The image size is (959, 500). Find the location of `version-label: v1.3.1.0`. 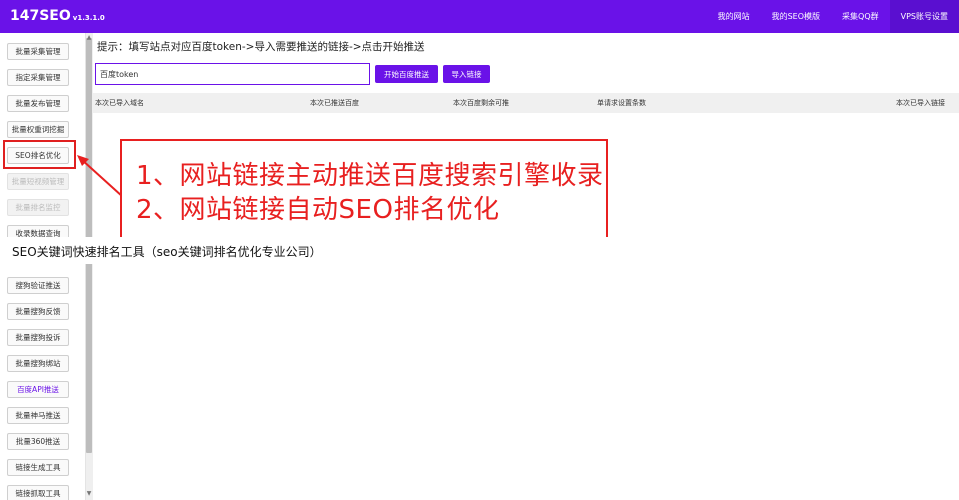

version-label: v1.3.1.0 is located at coordinates (88, 18).